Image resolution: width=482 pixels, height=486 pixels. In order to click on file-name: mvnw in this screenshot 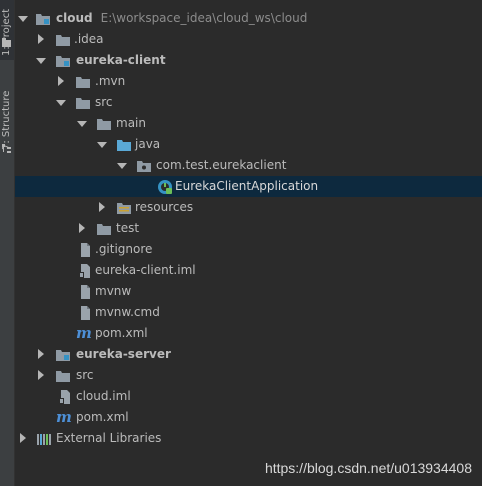, I will do `click(113, 291)`.